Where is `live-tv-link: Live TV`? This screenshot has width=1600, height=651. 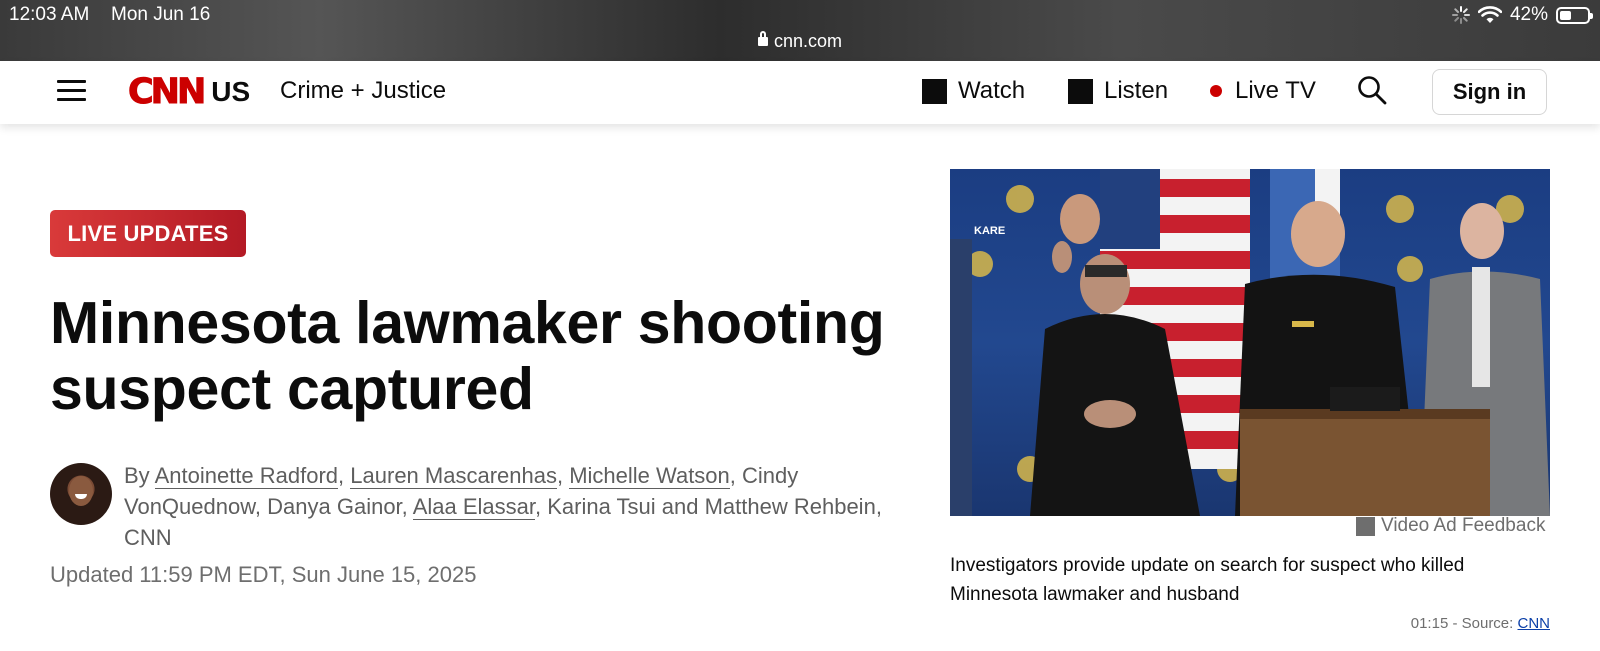 live-tv-link: Live TV is located at coordinates (1263, 91).